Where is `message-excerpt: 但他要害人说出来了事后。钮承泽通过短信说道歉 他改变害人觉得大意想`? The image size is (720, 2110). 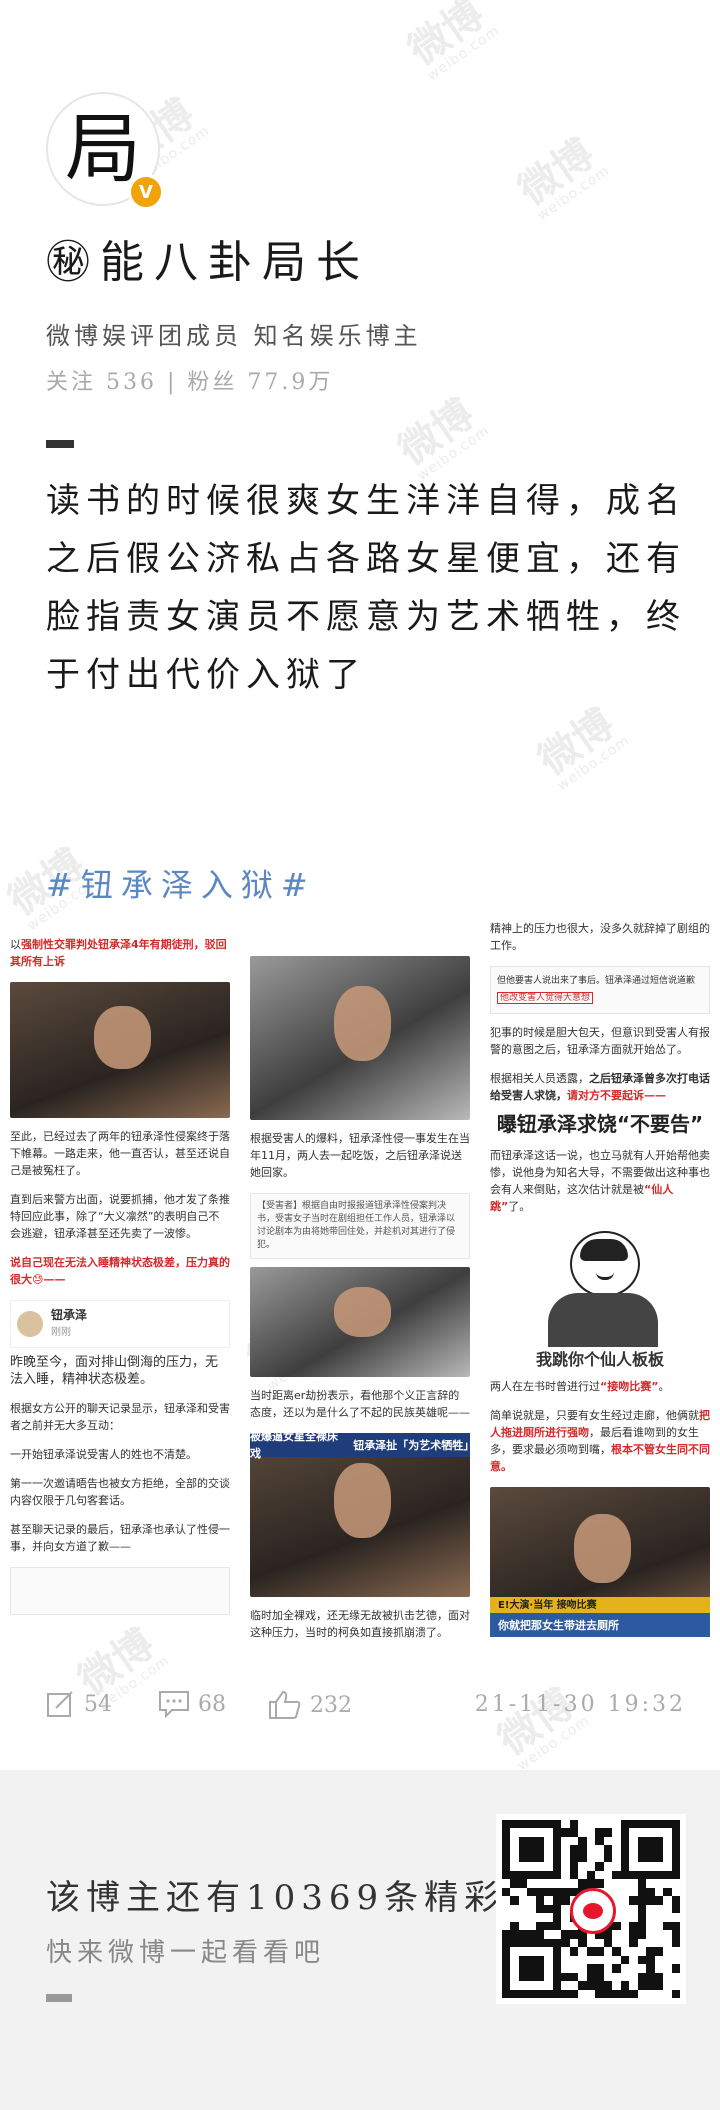
message-excerpt: 但他要害人说出来了事后。钮承泽通过短信说道歉 他改变害人觉得大意想 is located at coordinates (600, 990).